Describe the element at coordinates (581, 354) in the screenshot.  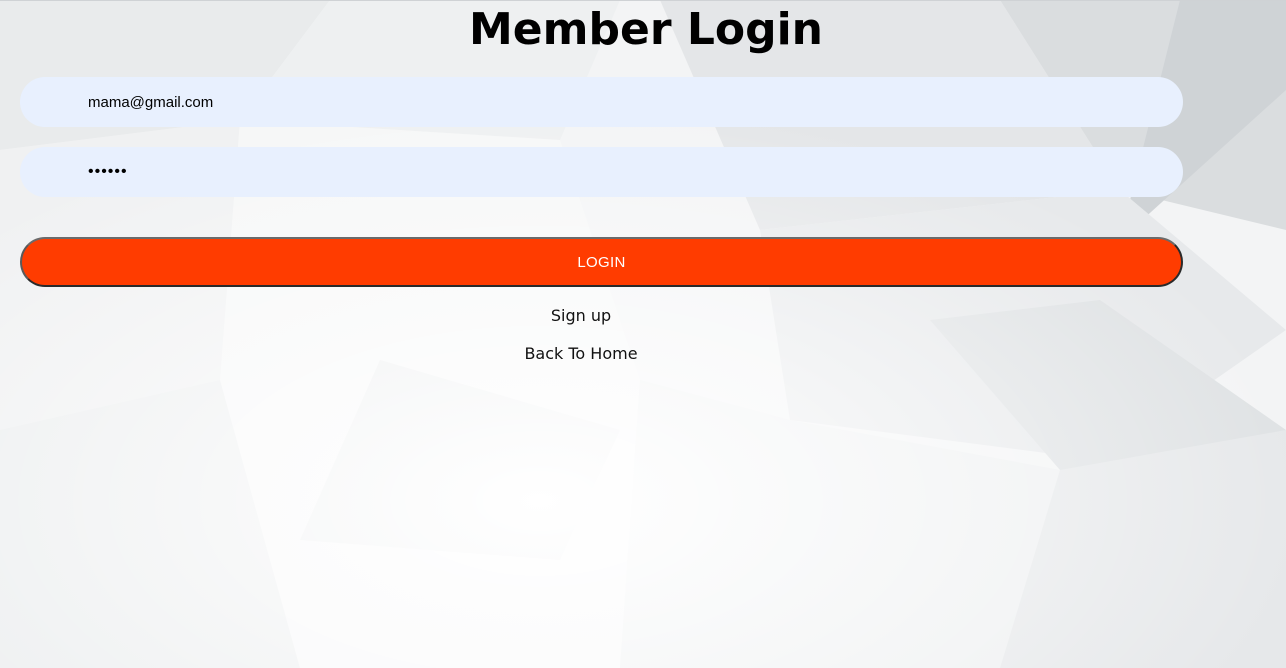
I see `back-to-home-link: Back To Home` at that location.